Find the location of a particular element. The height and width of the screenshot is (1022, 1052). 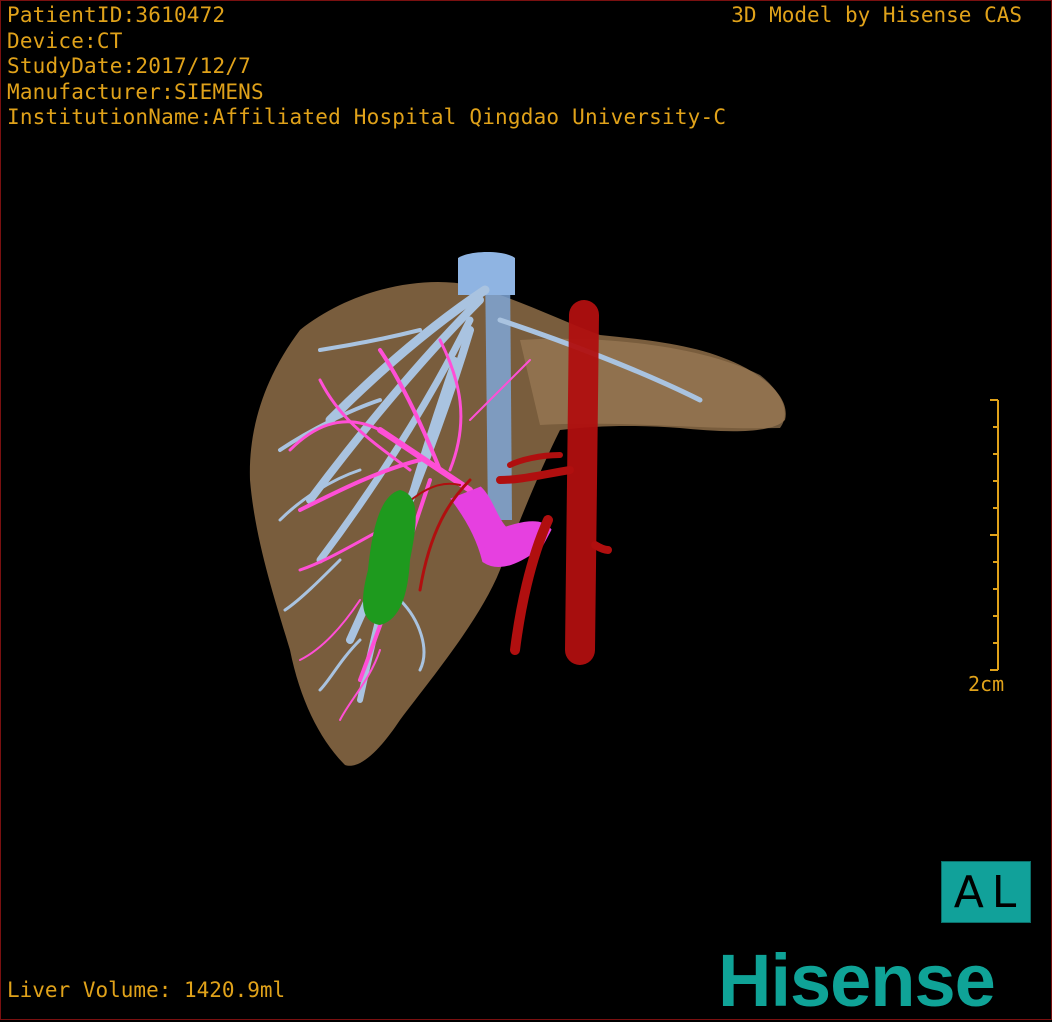

manufacturer: Manufacturer:SIEMENS is located at coordinates (135, 91).